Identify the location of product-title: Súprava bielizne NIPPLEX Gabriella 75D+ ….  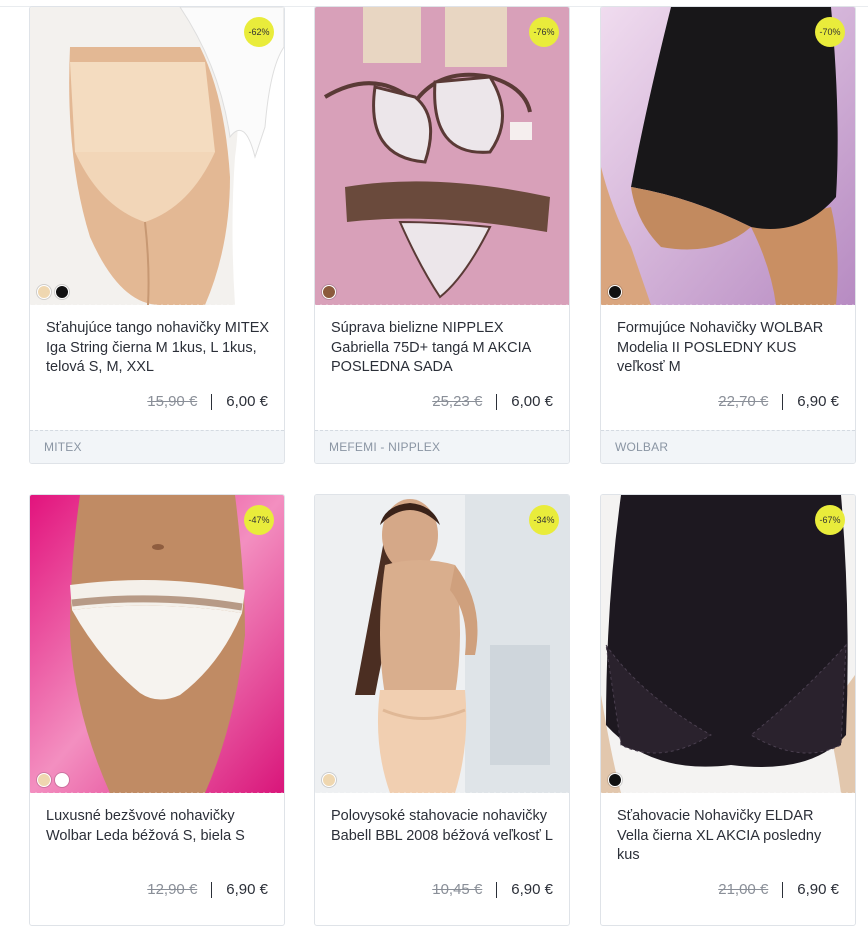
(444, 348).